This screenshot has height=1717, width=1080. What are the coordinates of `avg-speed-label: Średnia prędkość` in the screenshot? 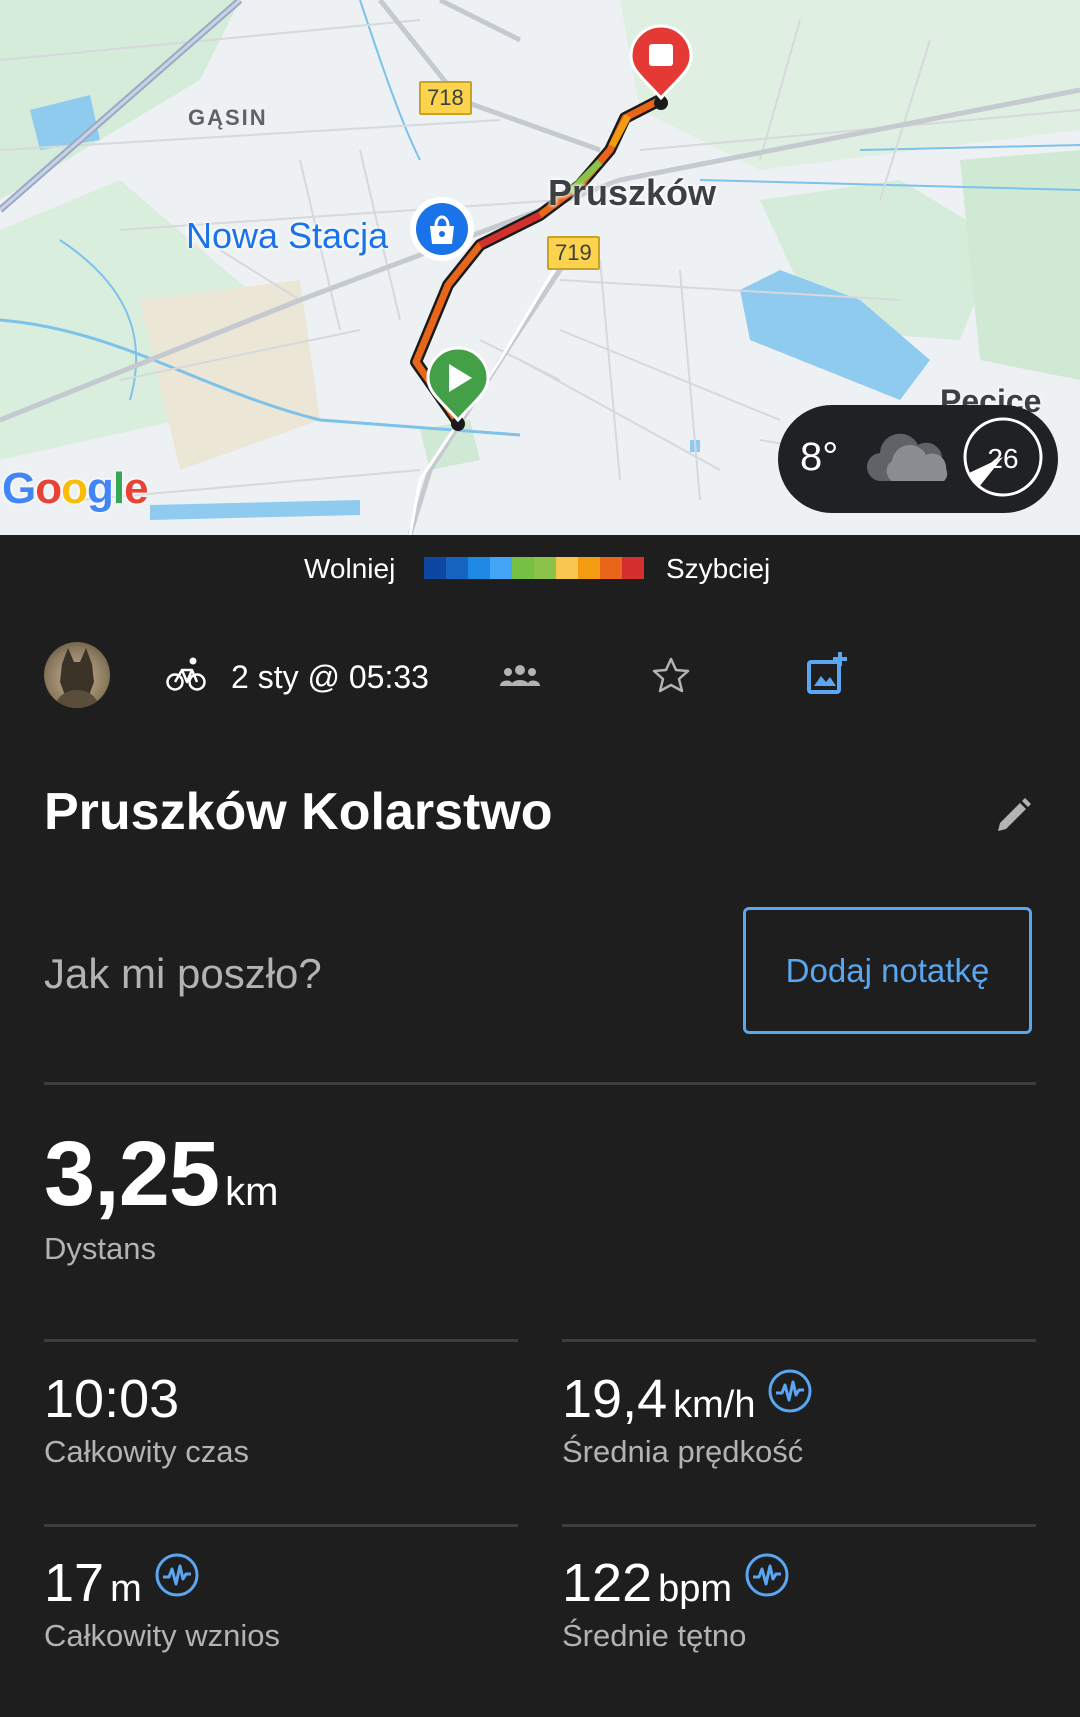 It's located at (683, 1451).